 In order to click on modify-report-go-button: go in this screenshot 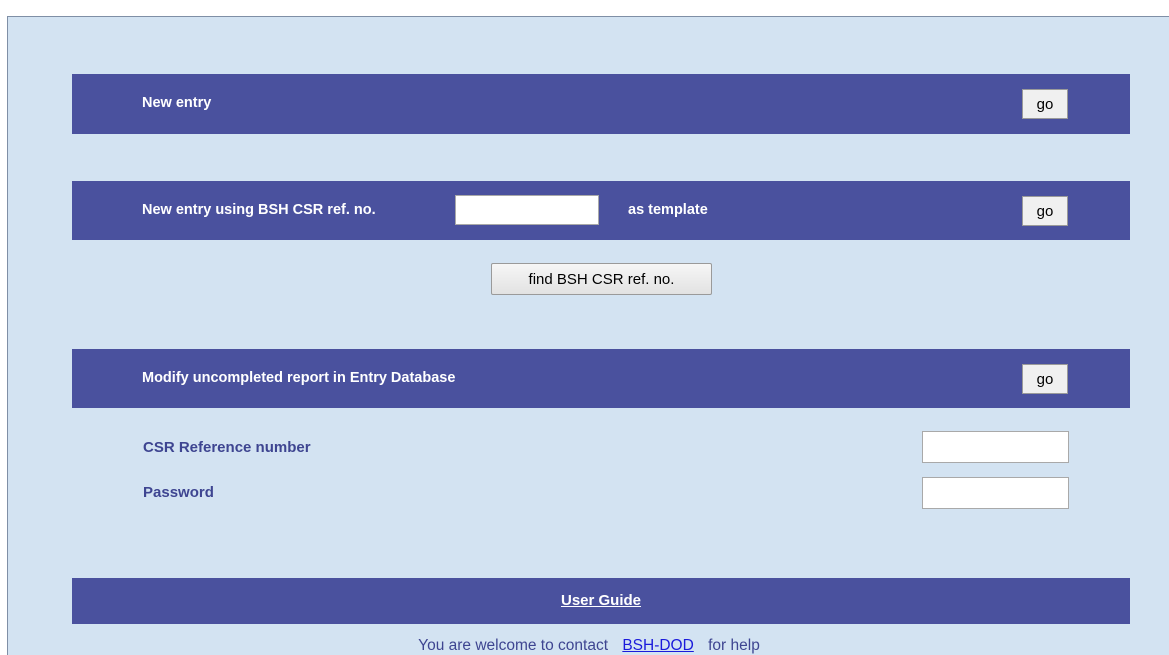, I will do `click(1045, 379)`.